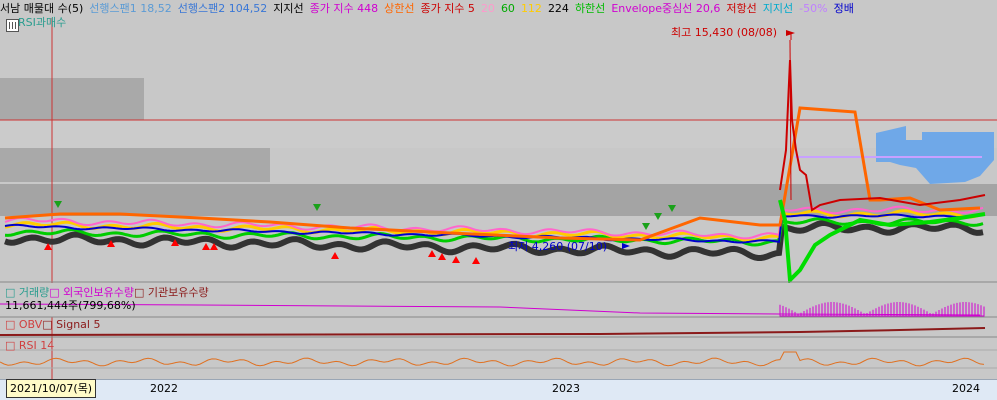 The height and width of the screenshot is (400, 997). What do you see at coordinates (487, 8) in the screenshot?
I see `legend-item: 20` at bounding box center [487, 8].